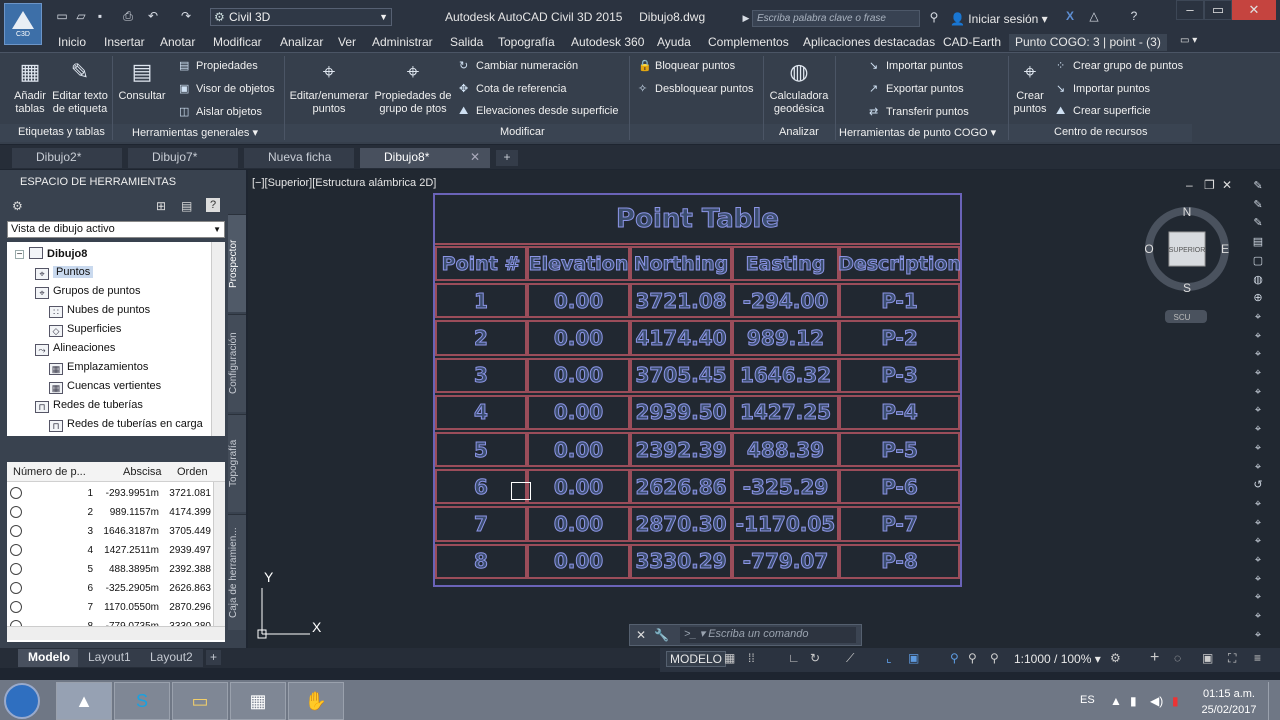  I want to click on search-input: Escriba palabra clave o frase, so click(836, 18).